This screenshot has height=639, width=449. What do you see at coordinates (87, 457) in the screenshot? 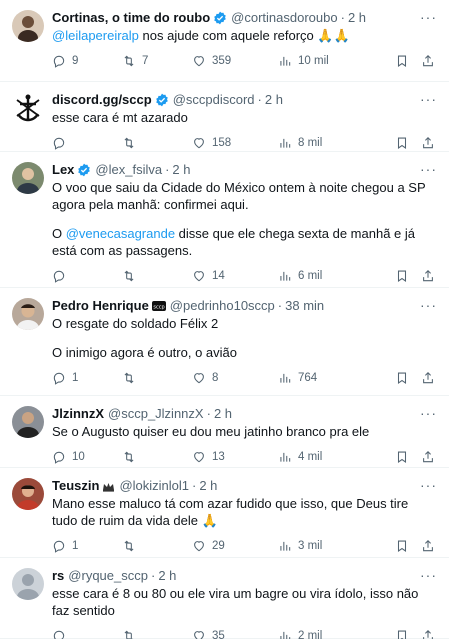
I see `reply-button: 10` at bounding box center [87, 457].